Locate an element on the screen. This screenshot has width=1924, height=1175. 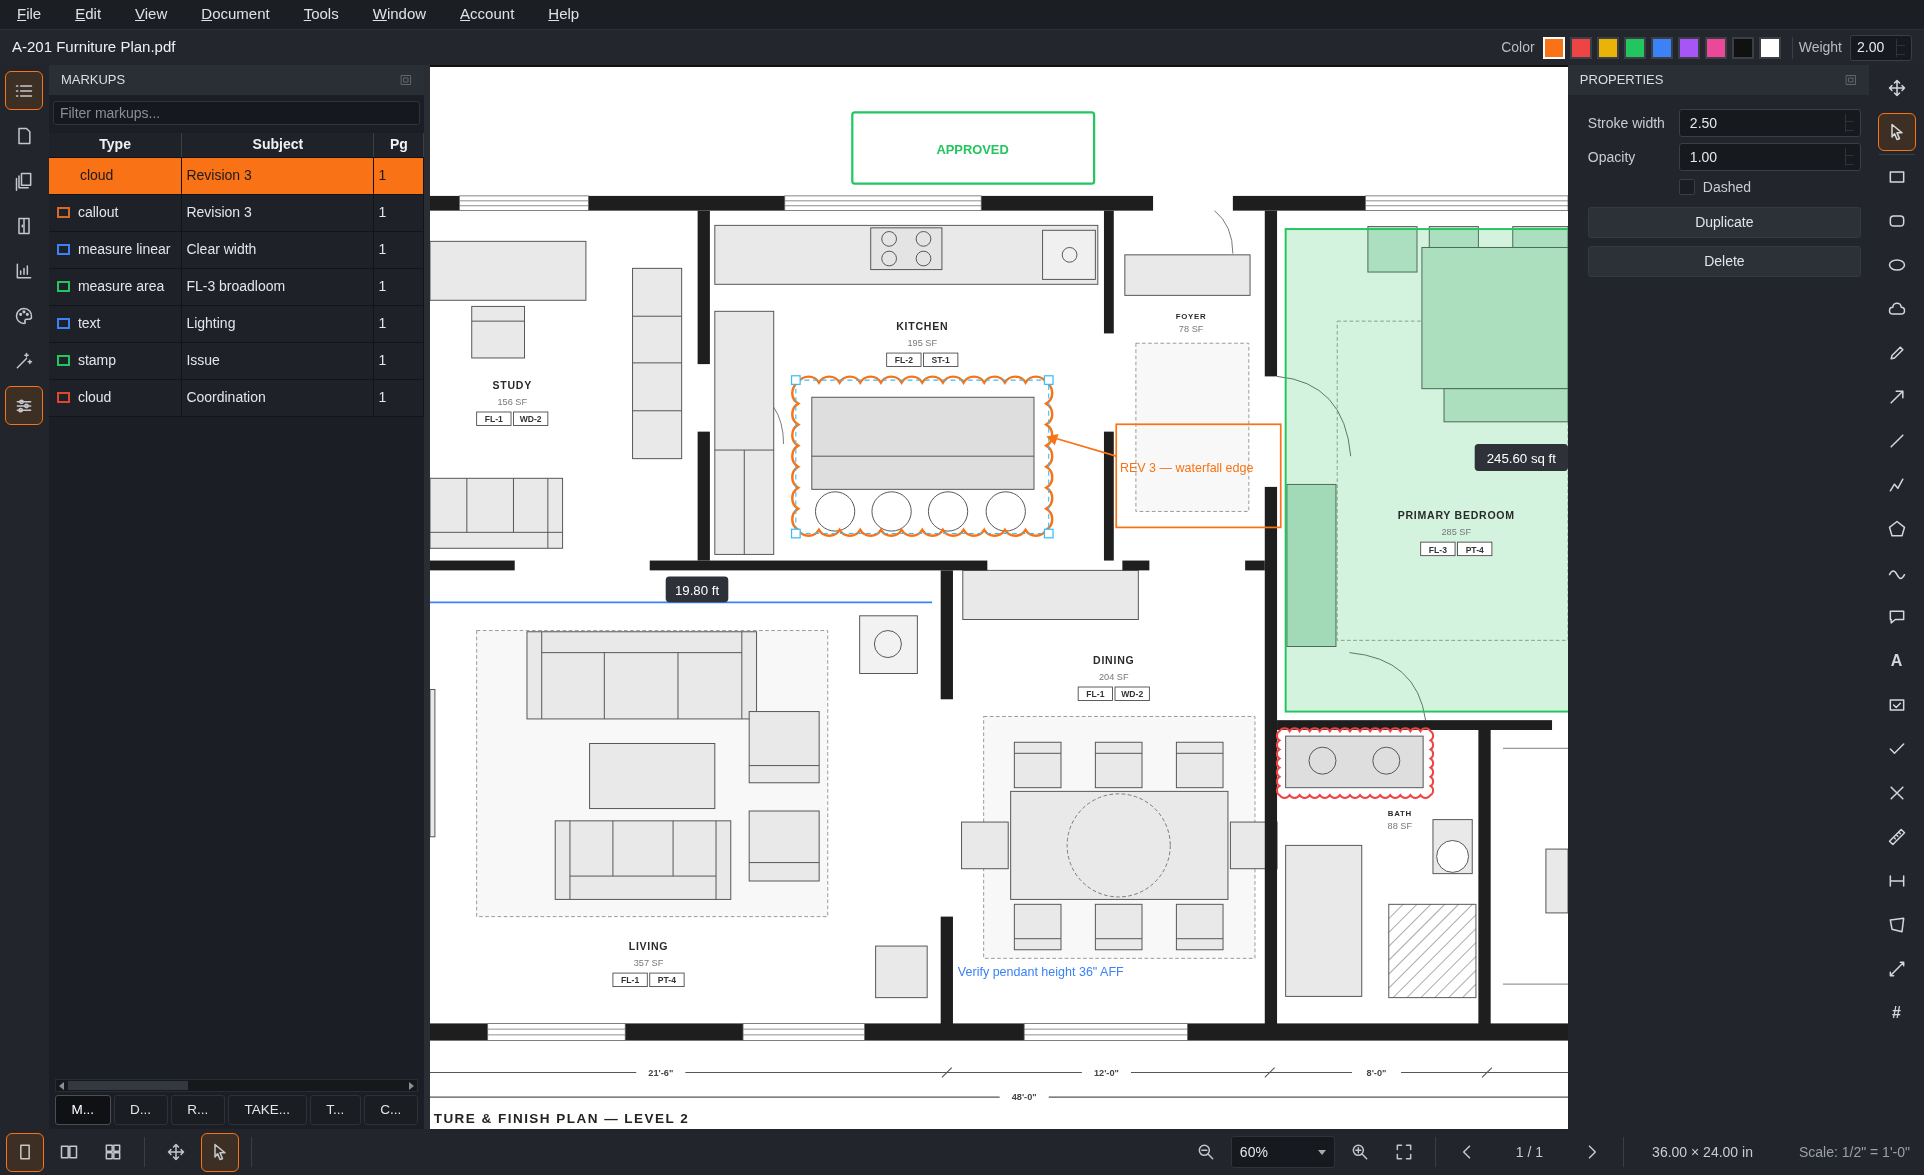
callout-box is located at coordinates (1198, 476).